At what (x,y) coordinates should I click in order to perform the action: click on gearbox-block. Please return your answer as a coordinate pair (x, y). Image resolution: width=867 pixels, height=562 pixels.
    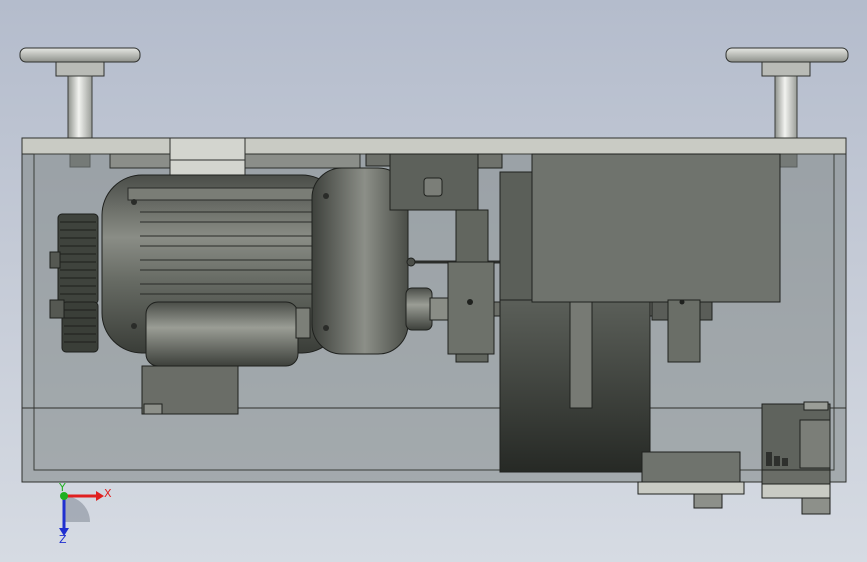
    Looking at the image, I should click on (656, 228).